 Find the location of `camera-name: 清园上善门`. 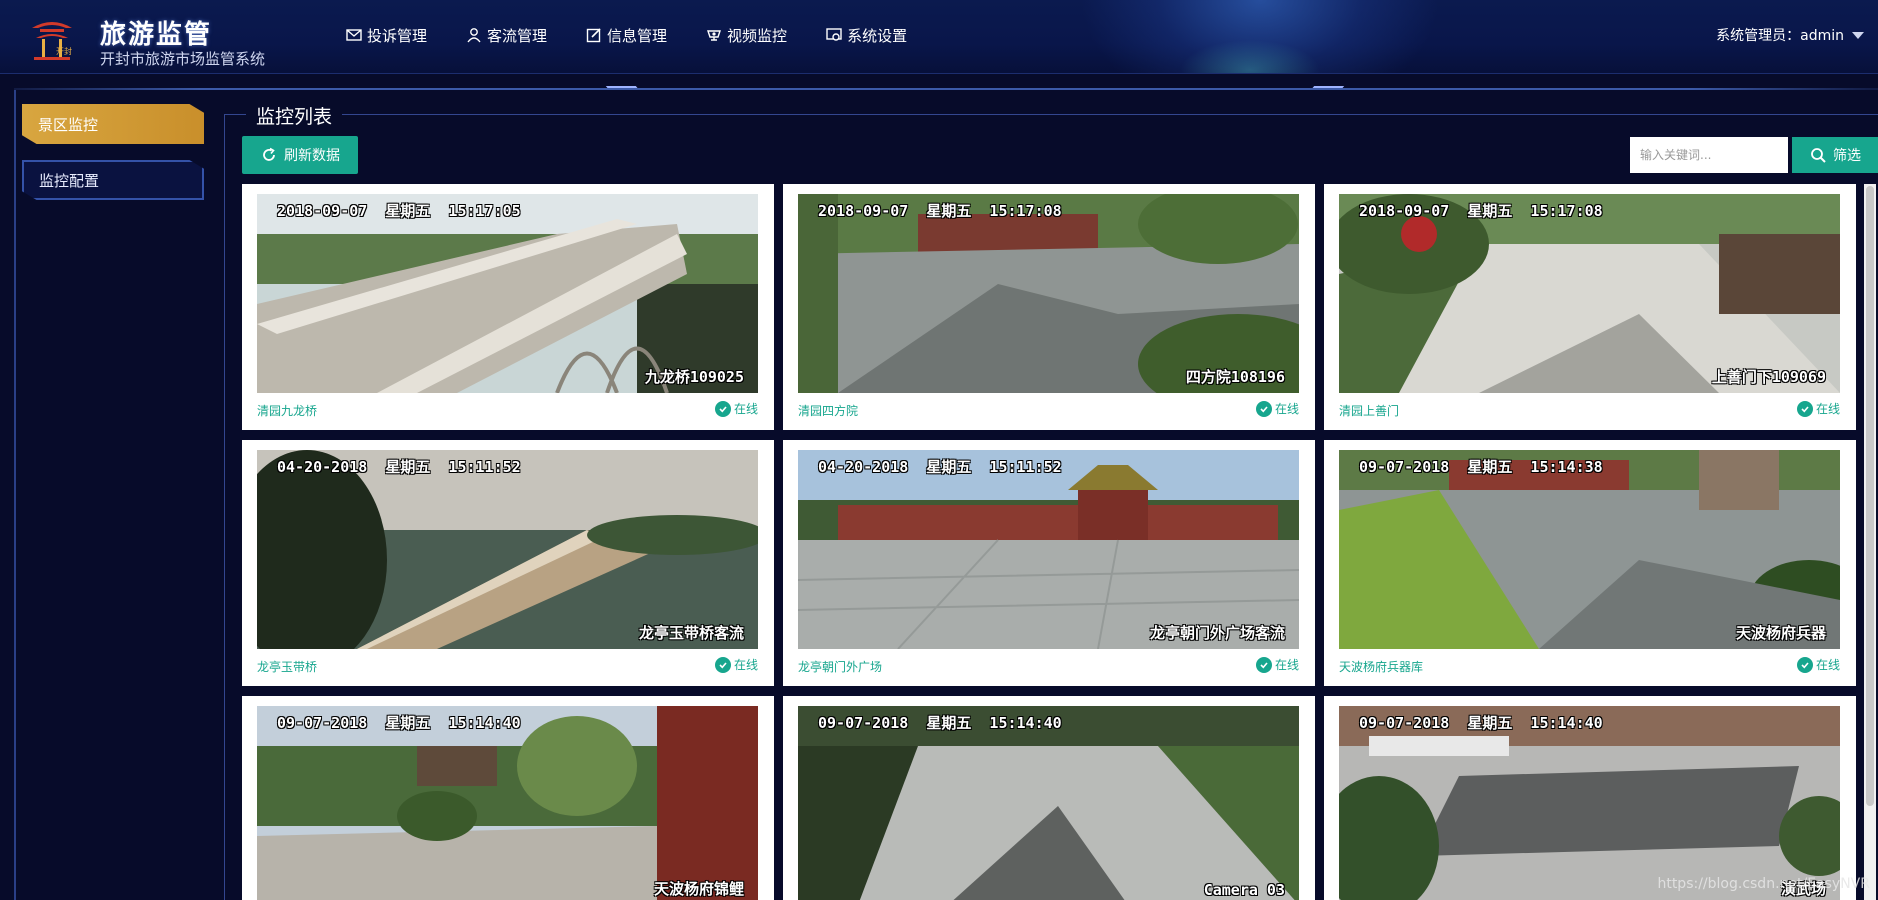

camera-name: 清园上善门 is located at coordinates (1369, 411).